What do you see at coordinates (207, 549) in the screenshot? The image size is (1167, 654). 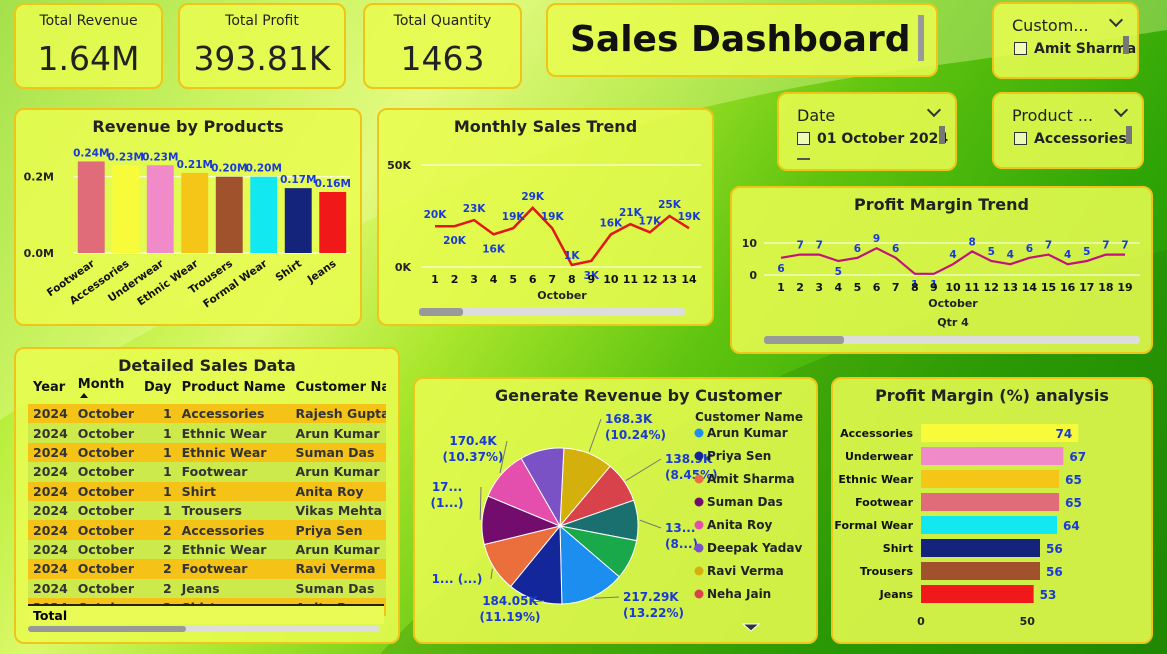 I see `table-row: 2024 October 2 Ethnic Wear Arun Kumar` at bounding box center [207, 549].